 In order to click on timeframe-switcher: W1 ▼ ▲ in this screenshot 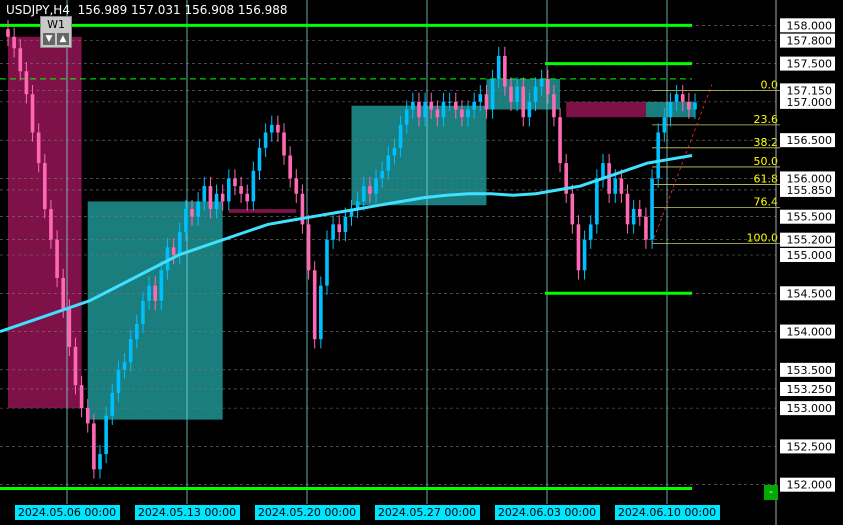, I will do `click(56, 32)`.